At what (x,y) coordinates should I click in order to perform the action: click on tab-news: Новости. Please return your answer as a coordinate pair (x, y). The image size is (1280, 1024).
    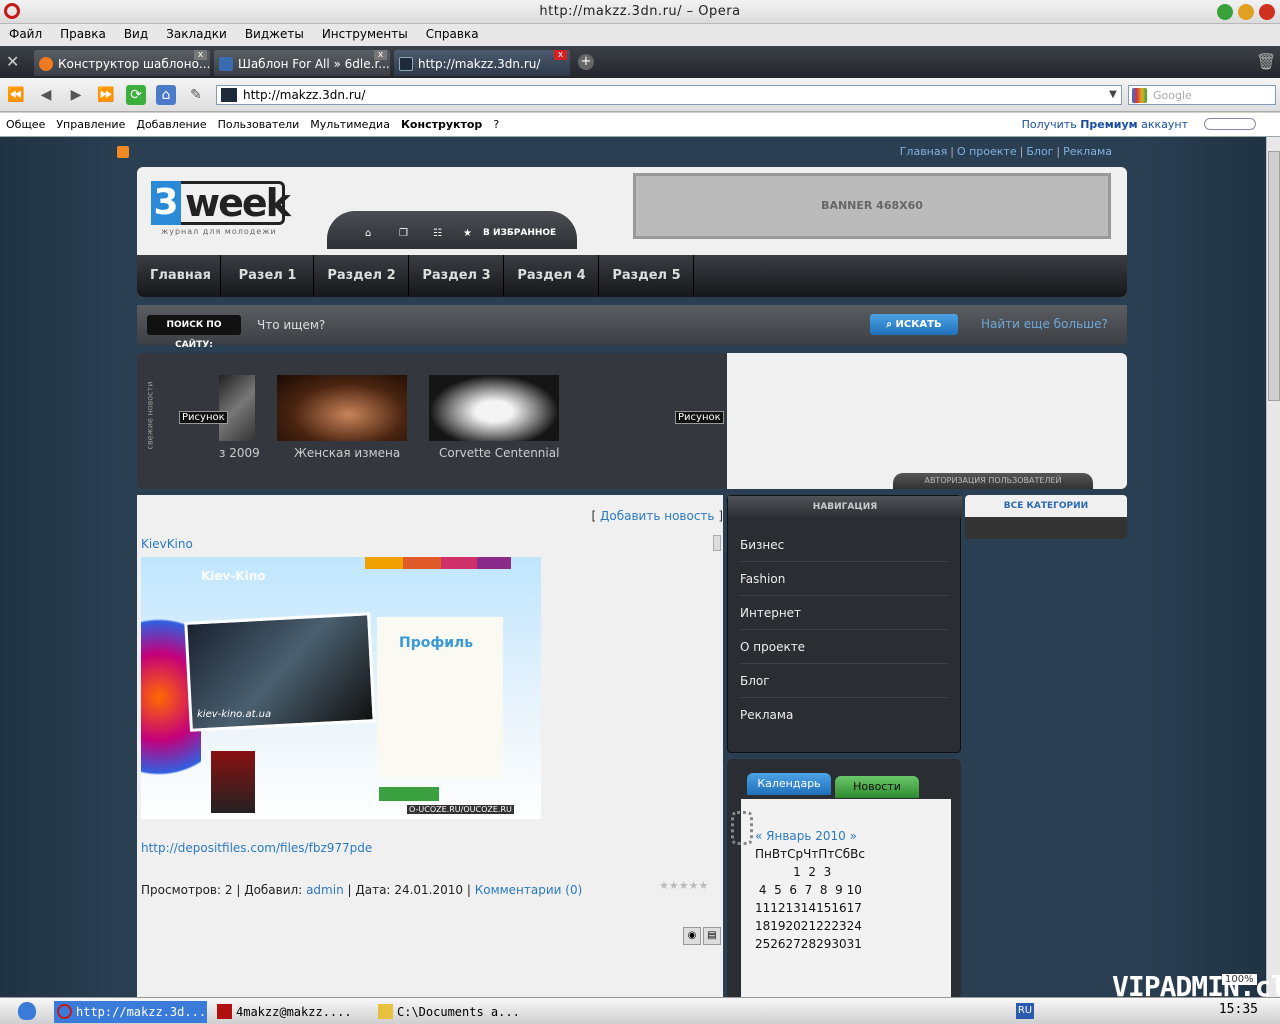
    Looking at the image, I should click on (877, 787).